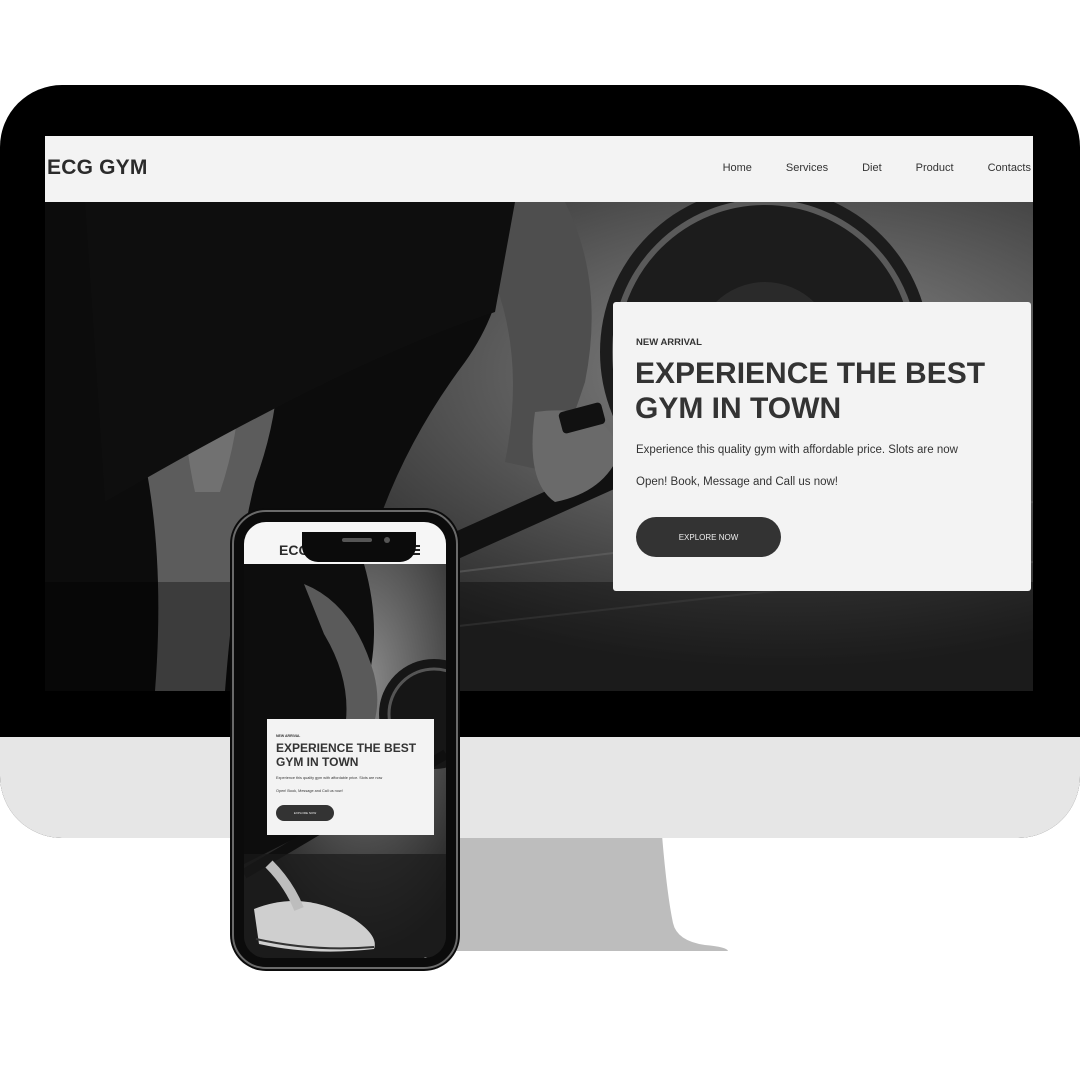  Describe the element at coordinates (309, 791) in the screenshot. I see `mobile-hero-description-line-2: Open! Book, Message and Call us now!` at that location.